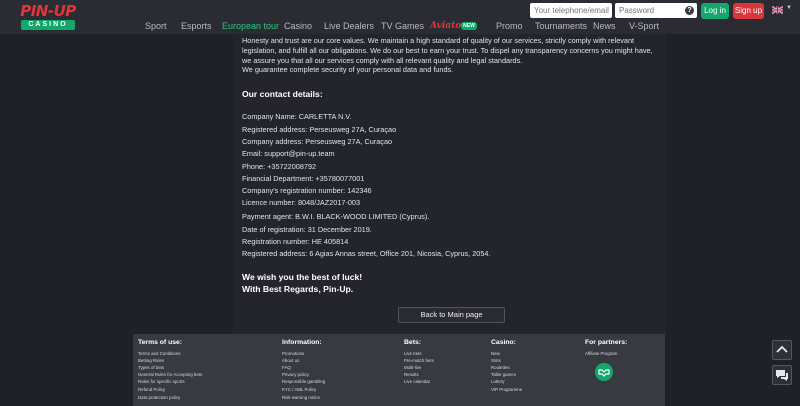 The height and width of the screenshot is (406, 800). What do you see at coordinates (302, 277) in the screenshot?
I see `closing-wish: We wish you the best of luck!` at bounding box center [302, 277].